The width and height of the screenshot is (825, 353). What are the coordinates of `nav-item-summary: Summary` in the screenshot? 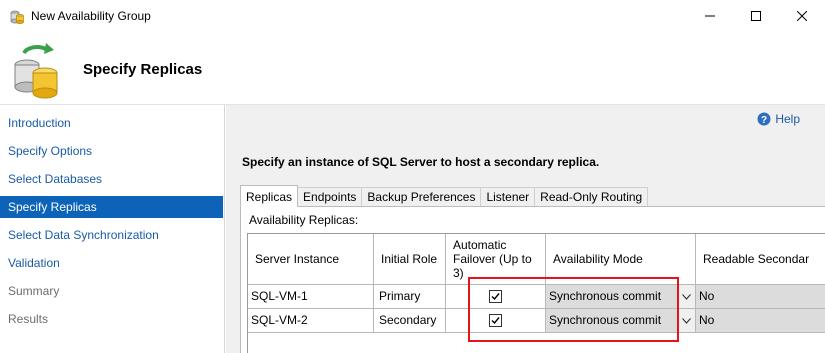 It's located at (34, 291).